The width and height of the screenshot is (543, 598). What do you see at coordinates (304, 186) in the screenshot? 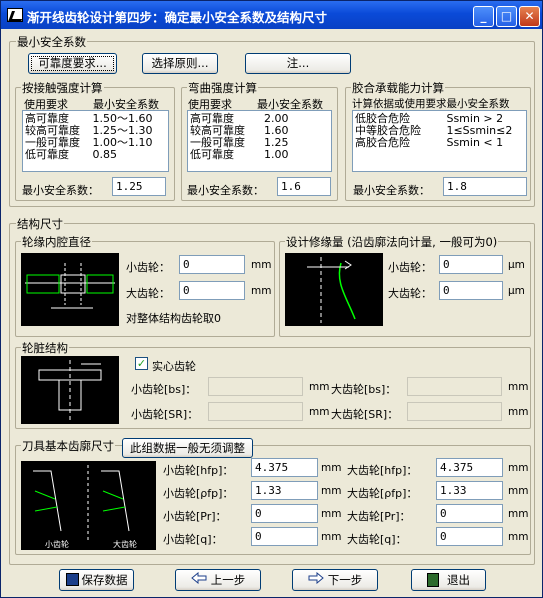
I see `bending-min-factor-input: 1.6` at bounding box center [304, 186].